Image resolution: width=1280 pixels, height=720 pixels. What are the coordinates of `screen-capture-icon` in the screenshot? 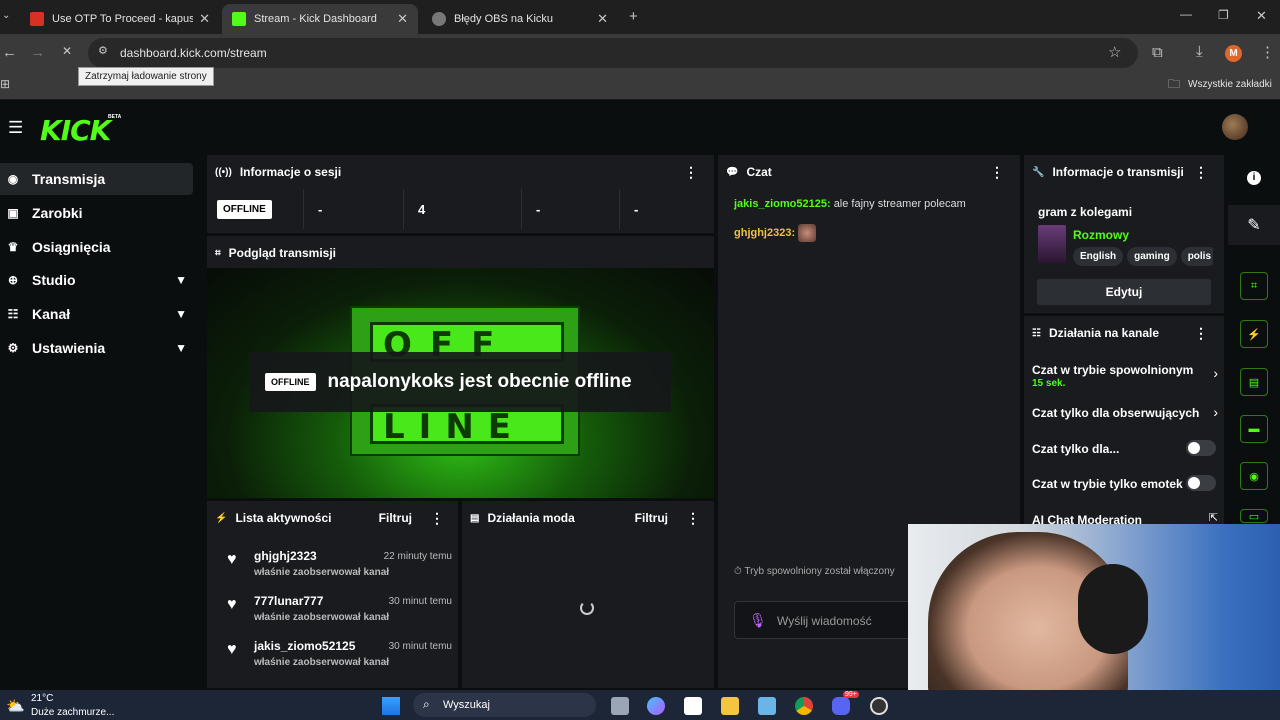 It's located at (767, 706).